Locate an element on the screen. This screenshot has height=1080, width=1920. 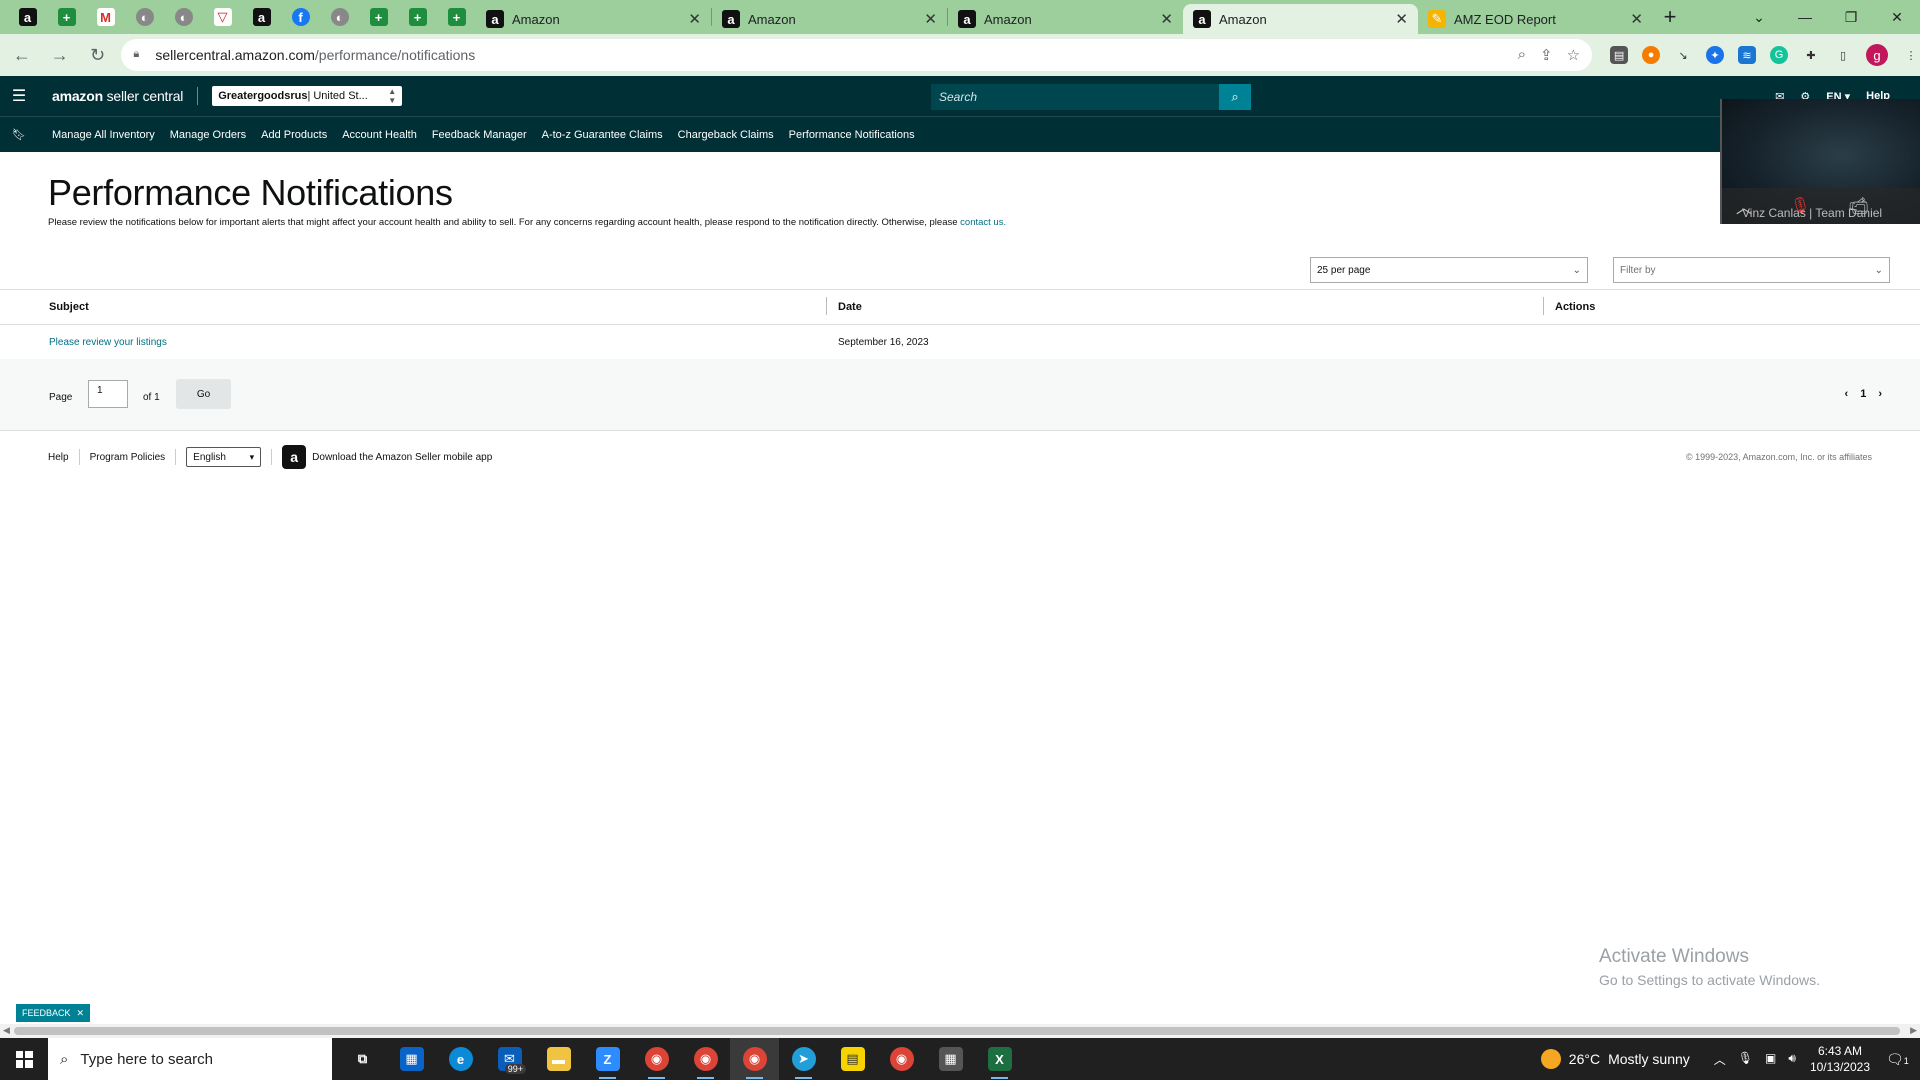
store-selector: Greatergoodsrus | United St... ▲ ▼ is located at coordinates (307, 96).